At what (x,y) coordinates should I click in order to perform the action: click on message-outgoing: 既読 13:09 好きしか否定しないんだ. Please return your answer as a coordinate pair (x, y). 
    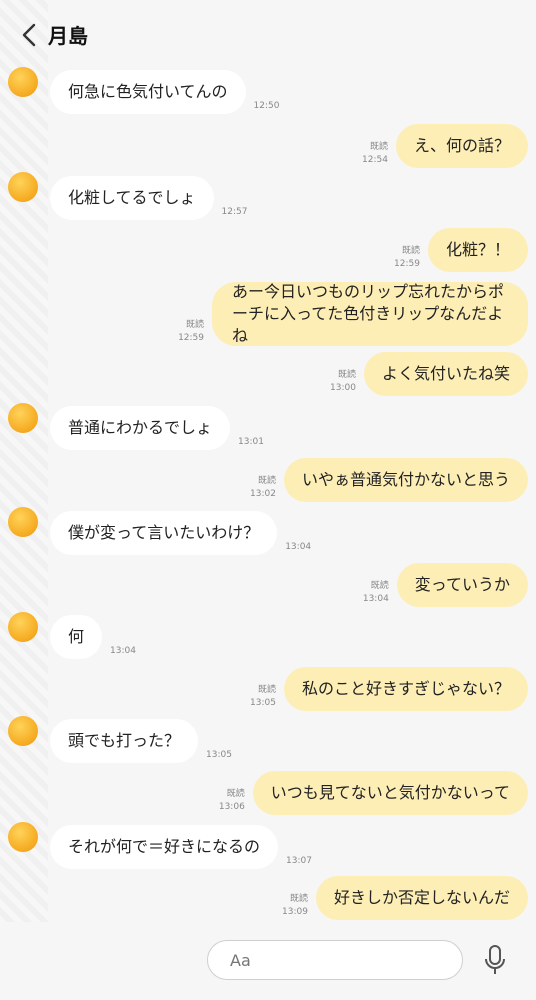
    Looking at the image, I should click on (405, 898).